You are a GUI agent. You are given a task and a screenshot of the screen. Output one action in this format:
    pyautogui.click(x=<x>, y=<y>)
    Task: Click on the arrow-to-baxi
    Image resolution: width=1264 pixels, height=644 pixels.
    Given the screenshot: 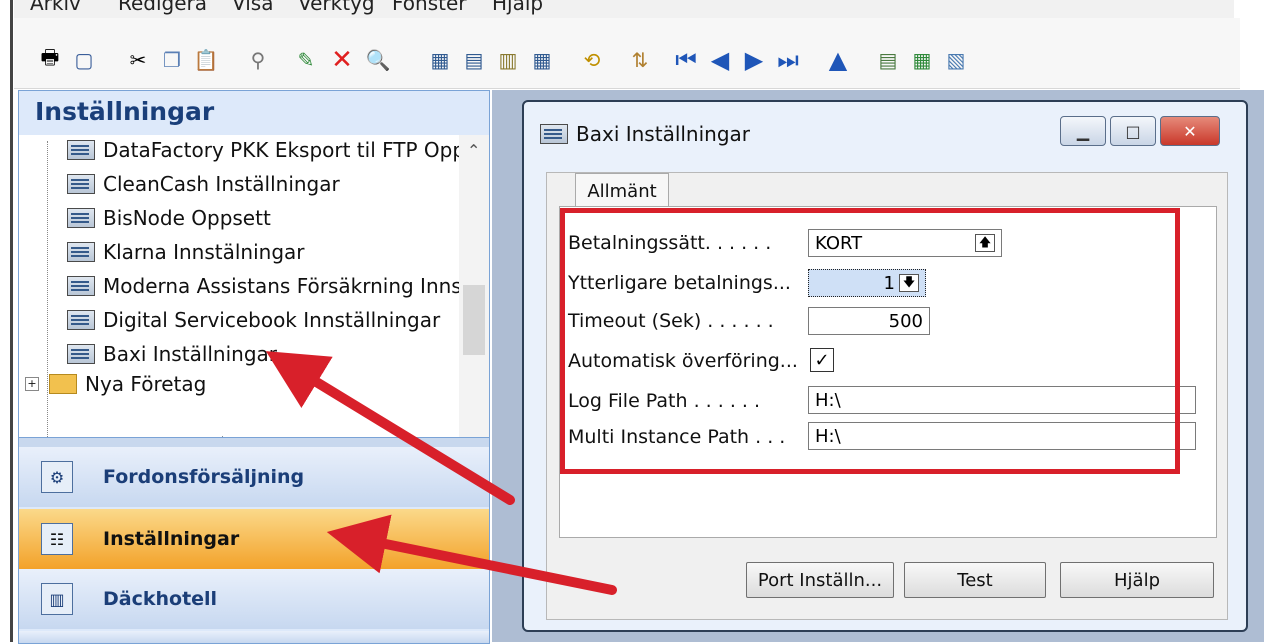 What is the action you would take?
    pyautogui.click(x=390, y=428)
    